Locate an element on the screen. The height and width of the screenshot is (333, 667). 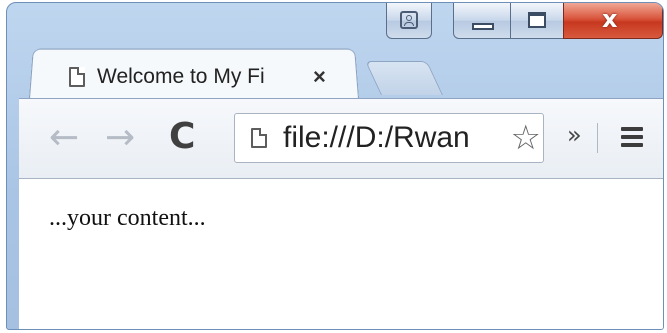
person-icon is located at coordinates (409, 20).